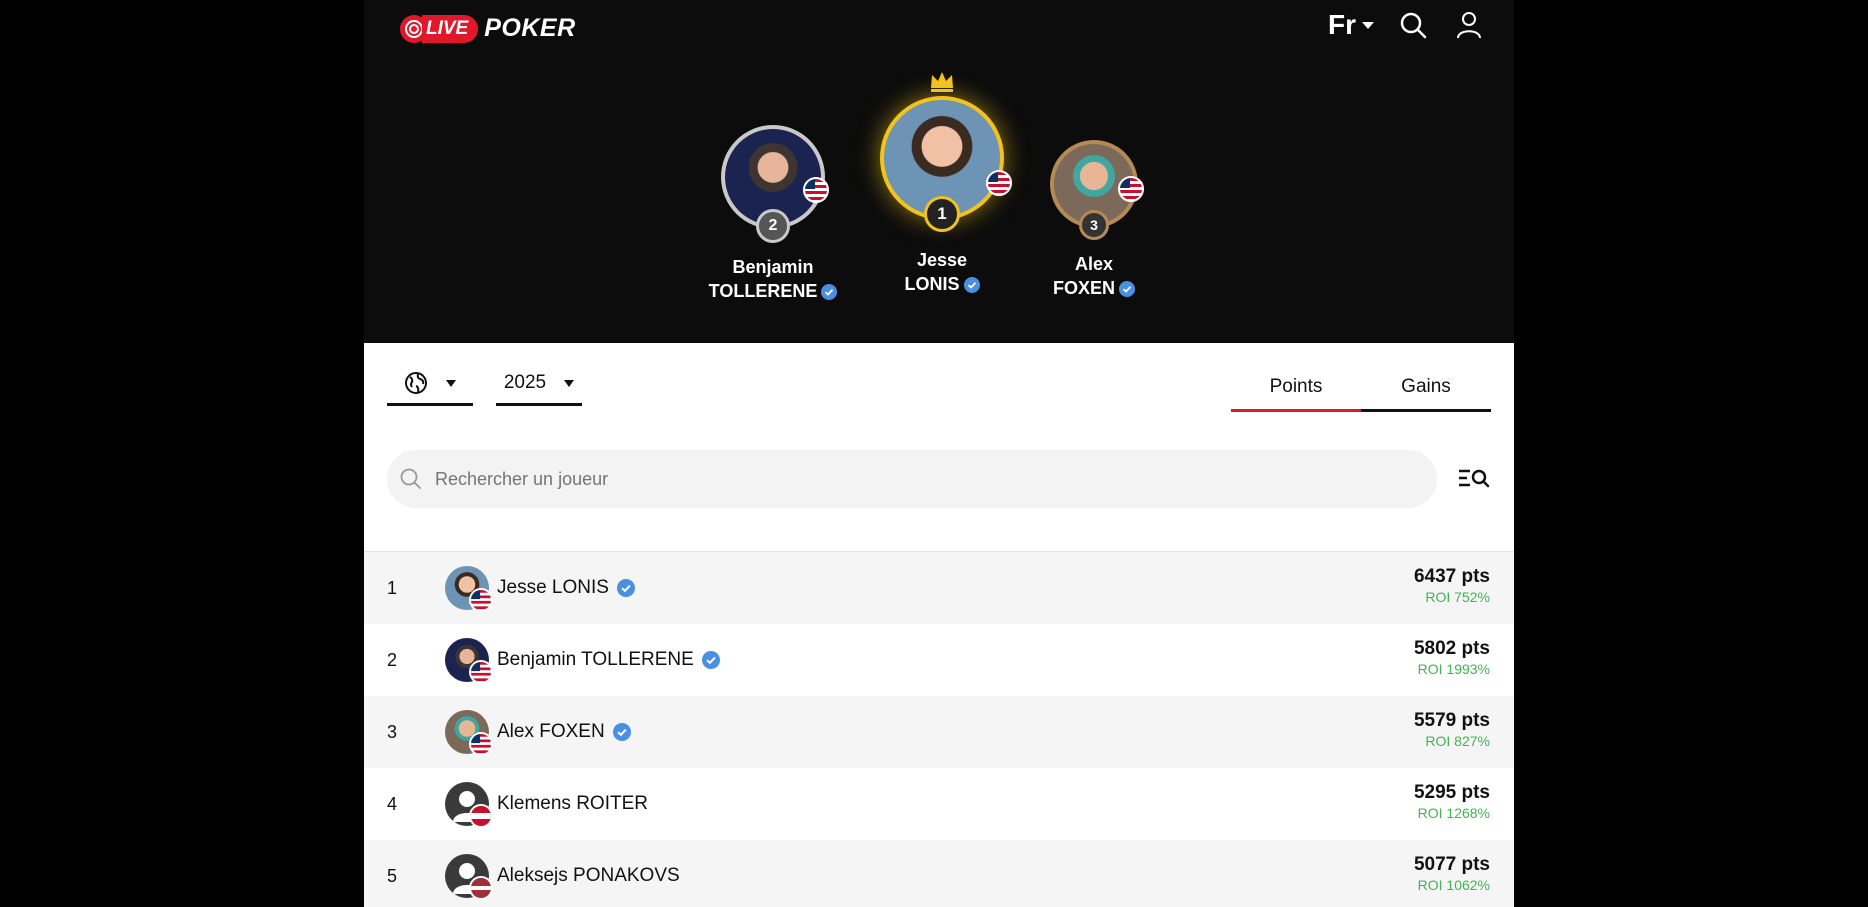 This screenshot has height=907, width=1868. I want to click on avatar: 3, so click(1097, 190).